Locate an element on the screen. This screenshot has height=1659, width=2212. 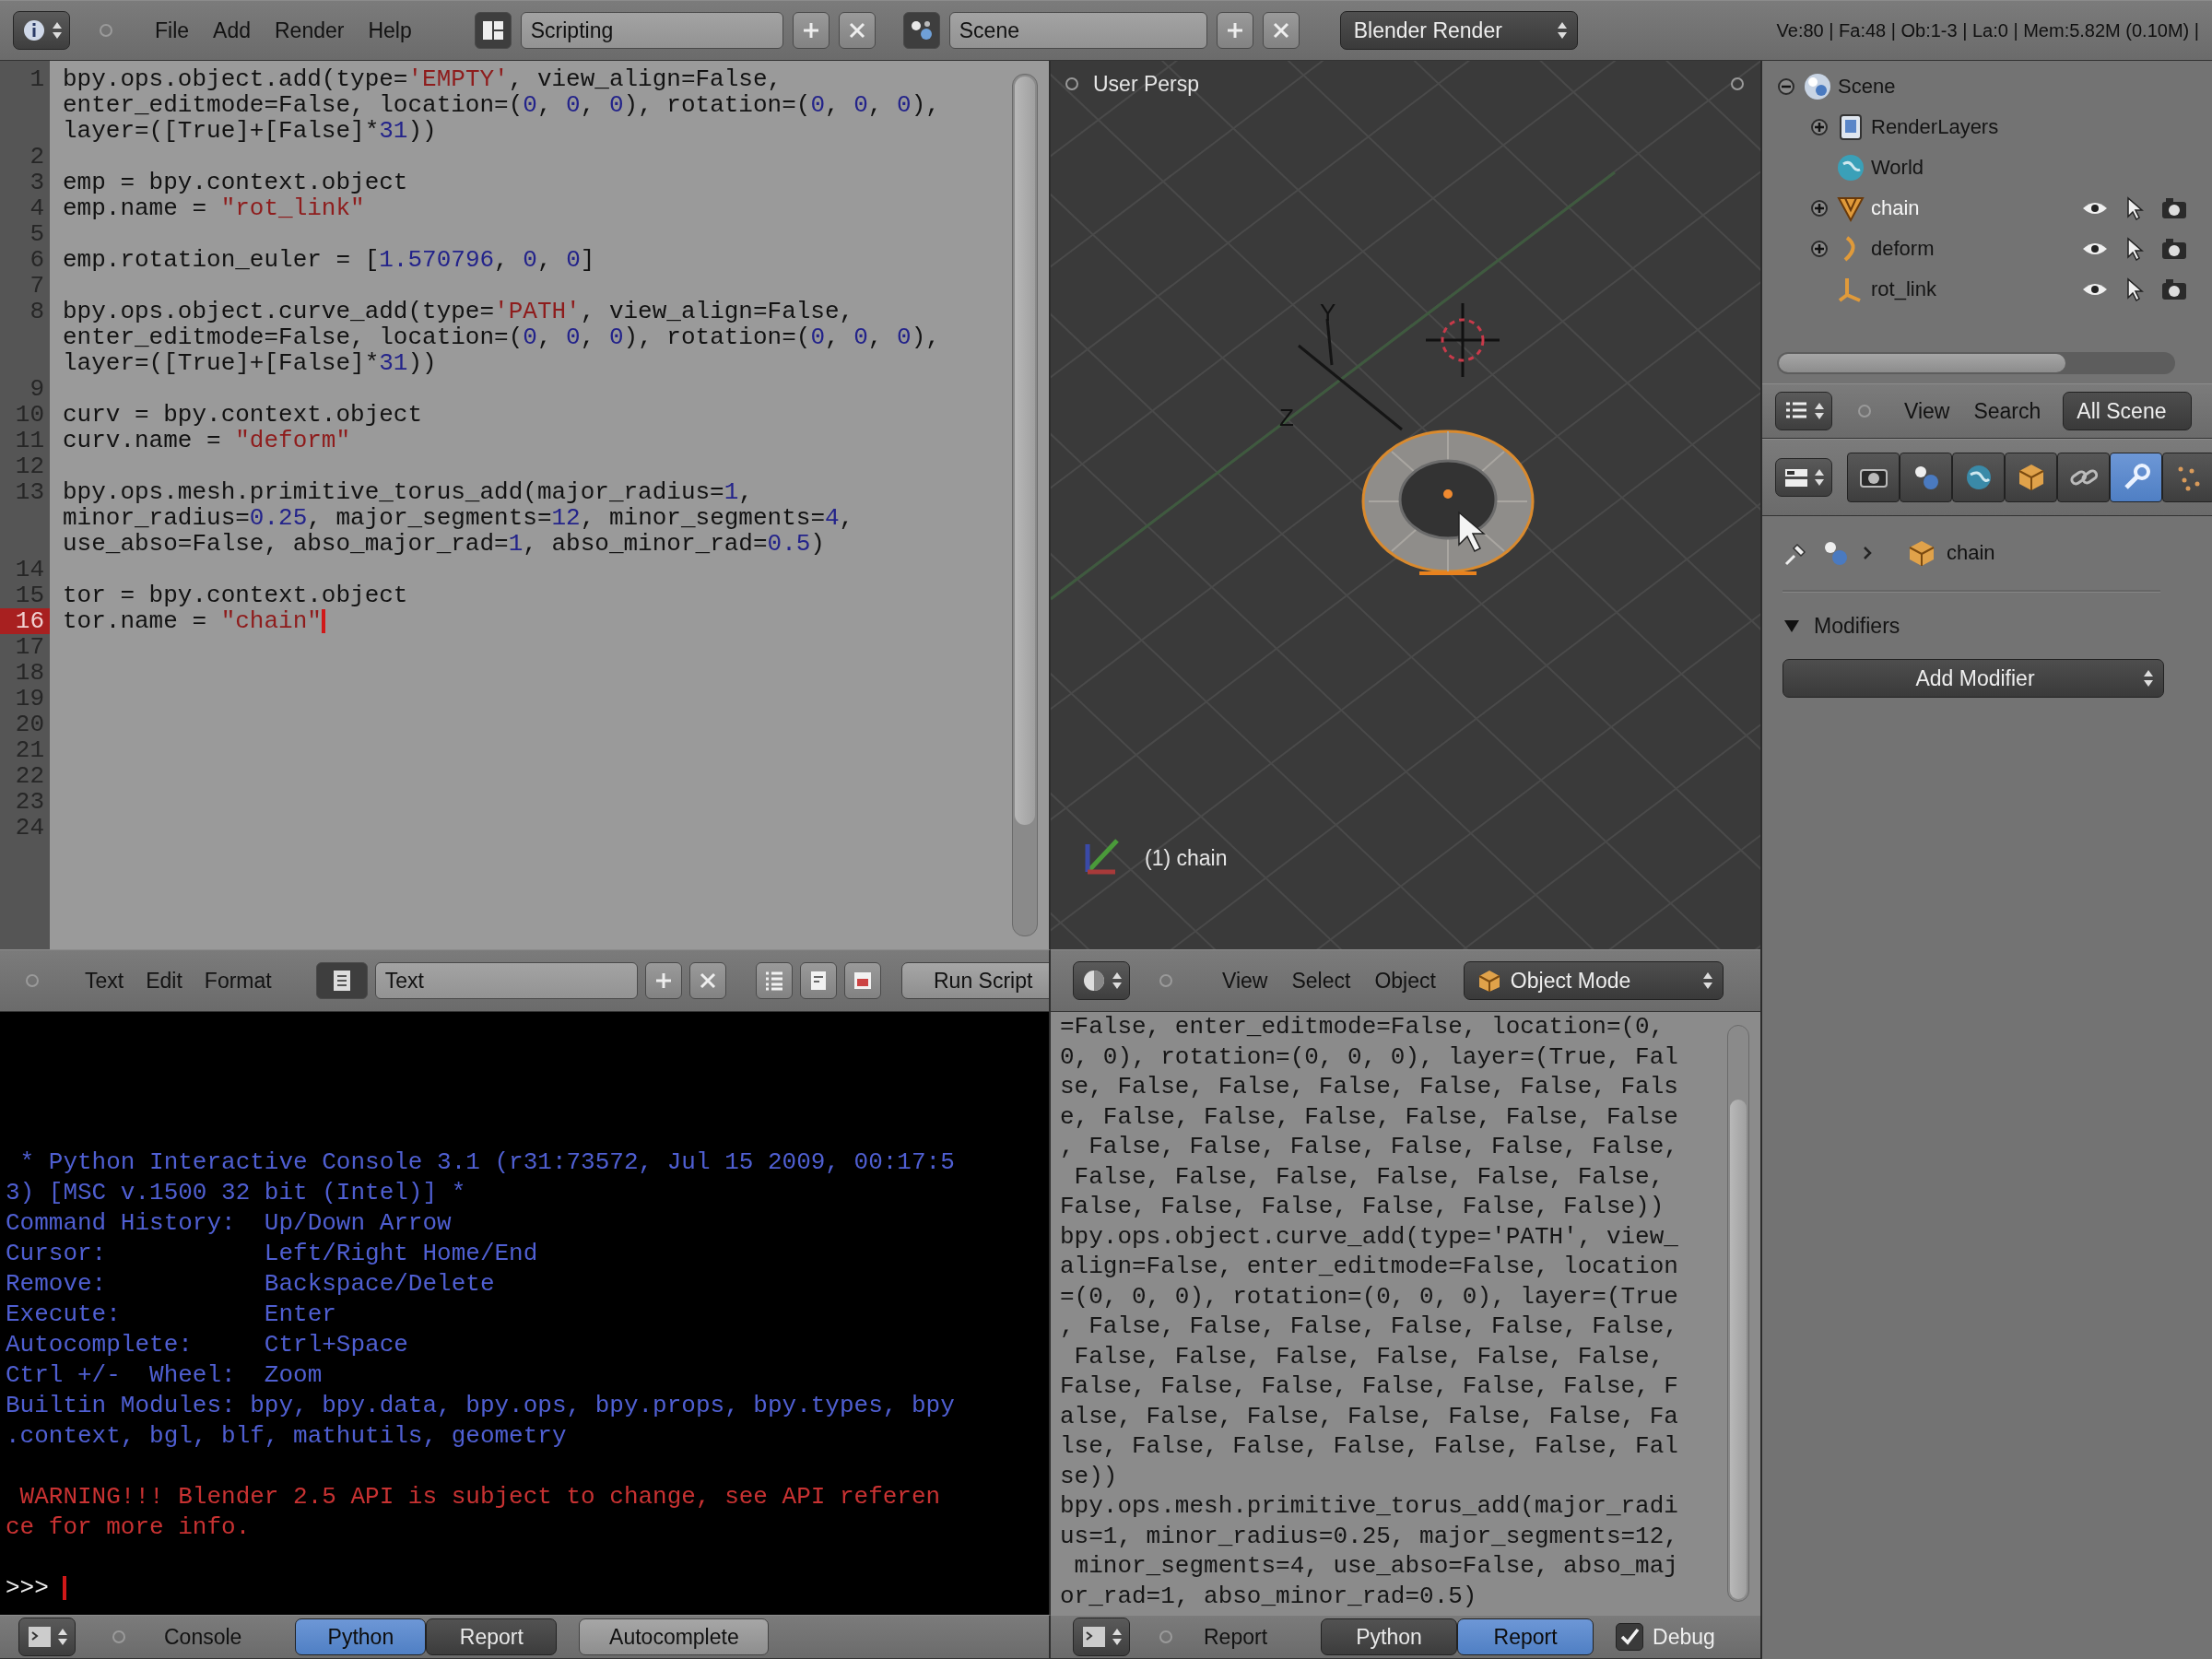
report-line: alse, False, False, False, False, False, Fa is located at coordinates (1369, 1416).